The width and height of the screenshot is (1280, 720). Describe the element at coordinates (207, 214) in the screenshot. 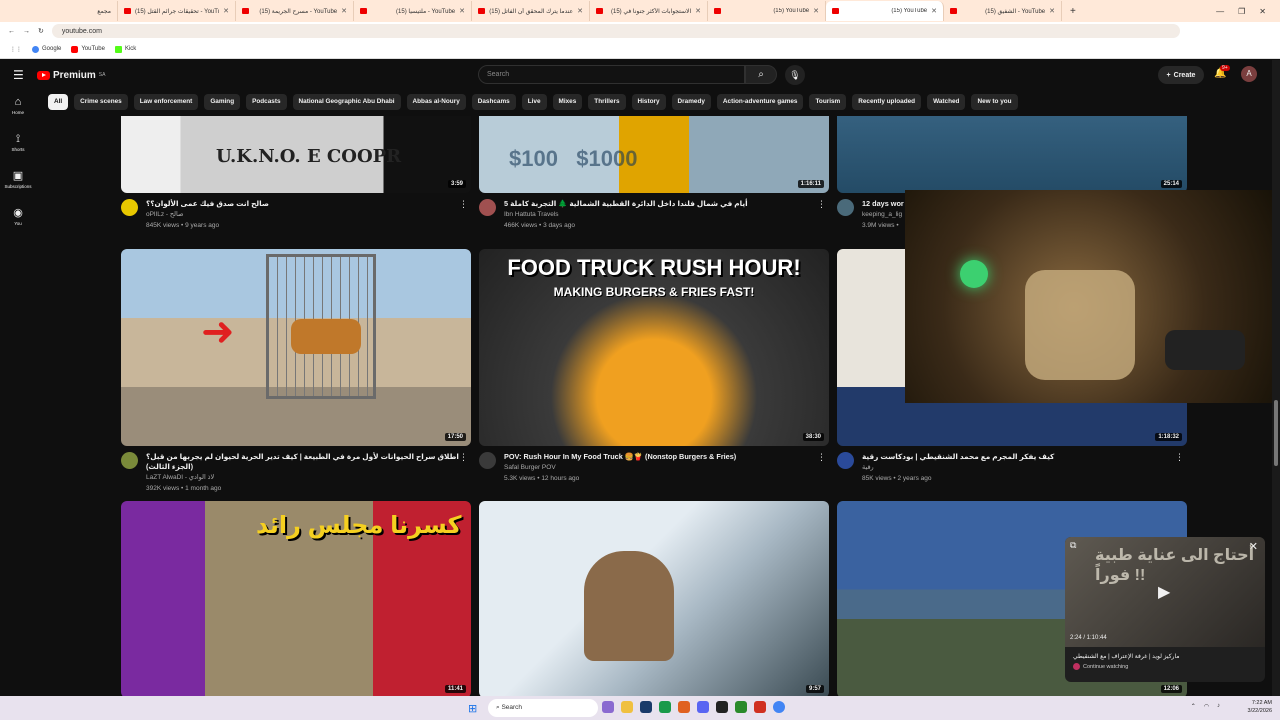

I see `channel-name: oPlILz - صالح` at that location.